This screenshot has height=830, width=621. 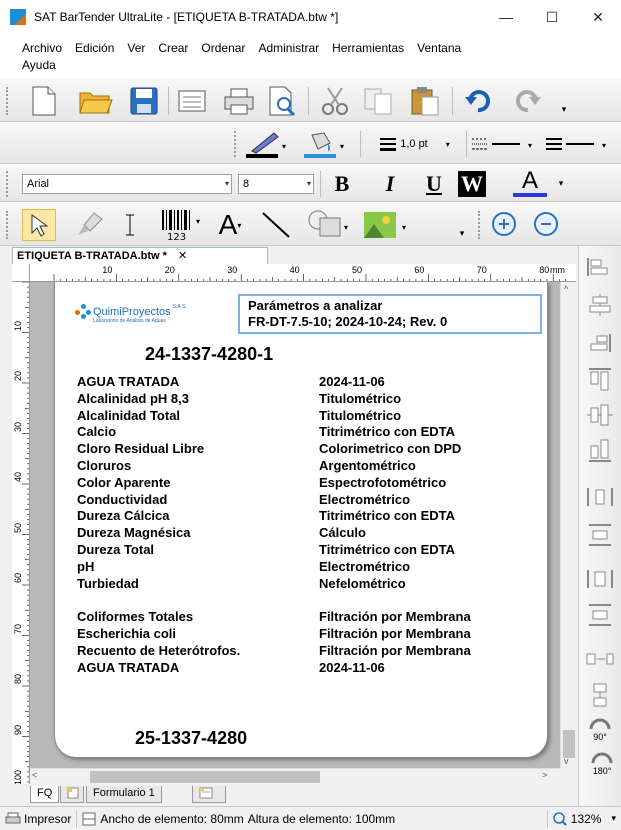 What do you see at coordinates (368, 48) in the screenshot?
I see `menu-item: Herramientas` at bounding box center [368, 48].